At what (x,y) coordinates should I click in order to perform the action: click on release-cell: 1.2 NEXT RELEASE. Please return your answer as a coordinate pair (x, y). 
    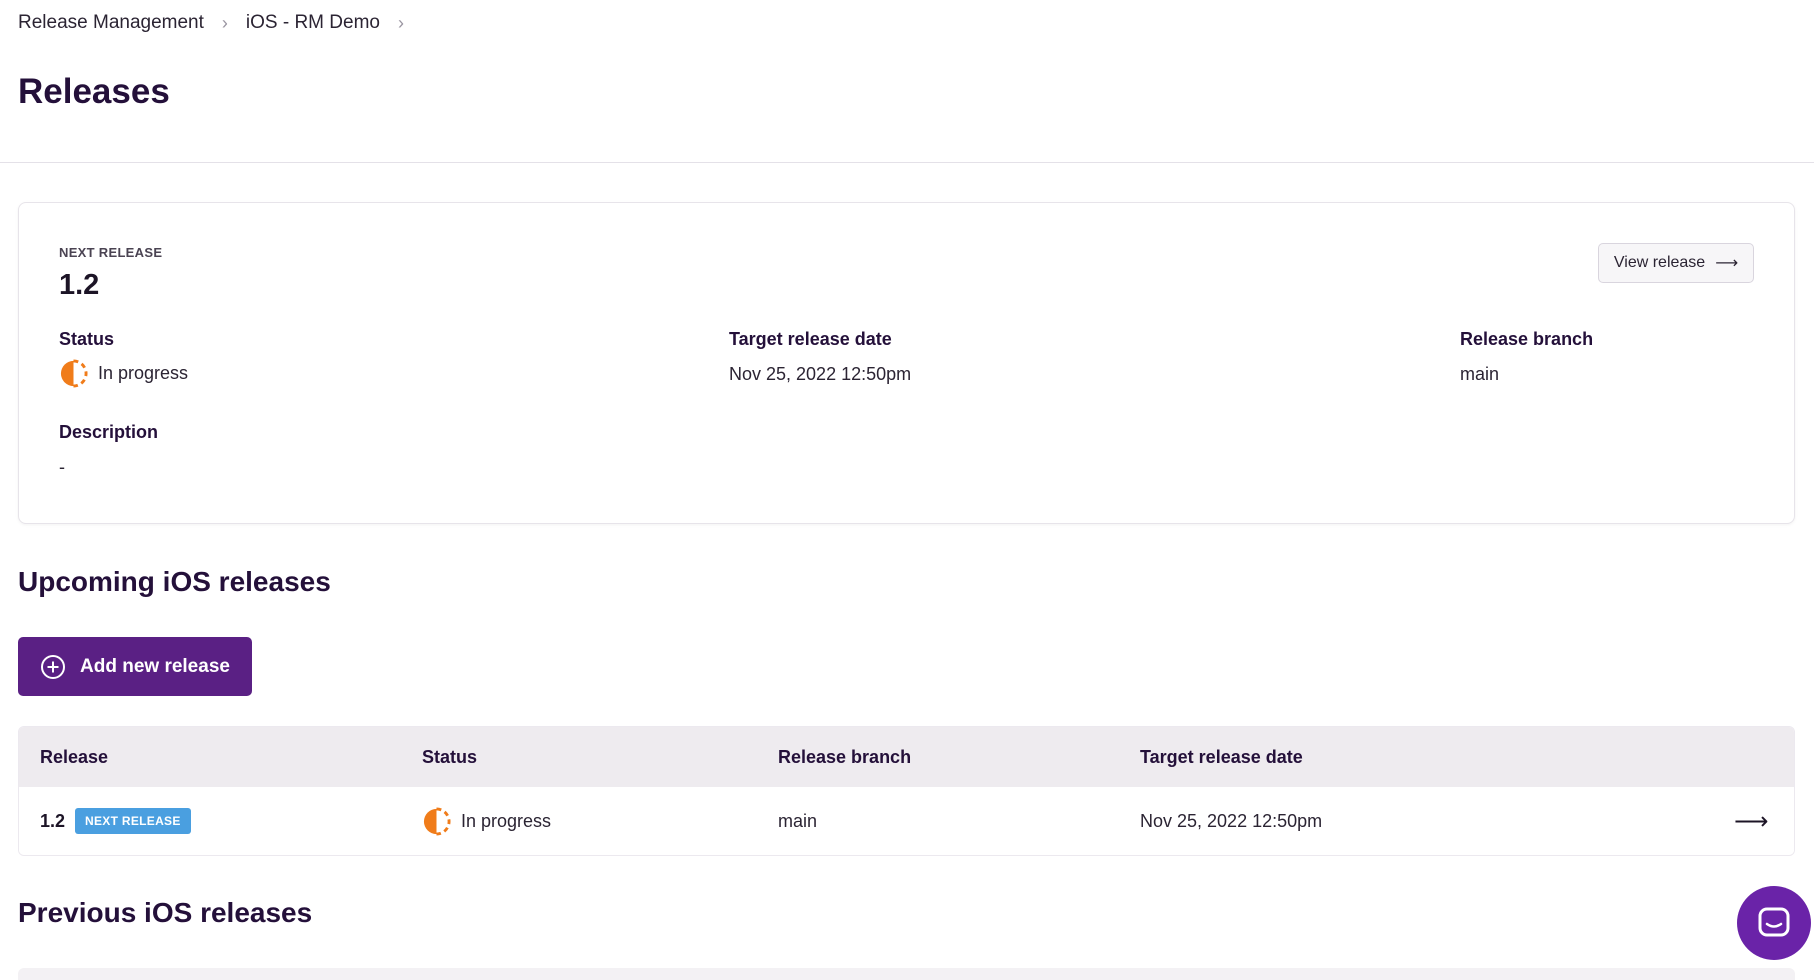
    Looking at the image, I should click on (220, 821).